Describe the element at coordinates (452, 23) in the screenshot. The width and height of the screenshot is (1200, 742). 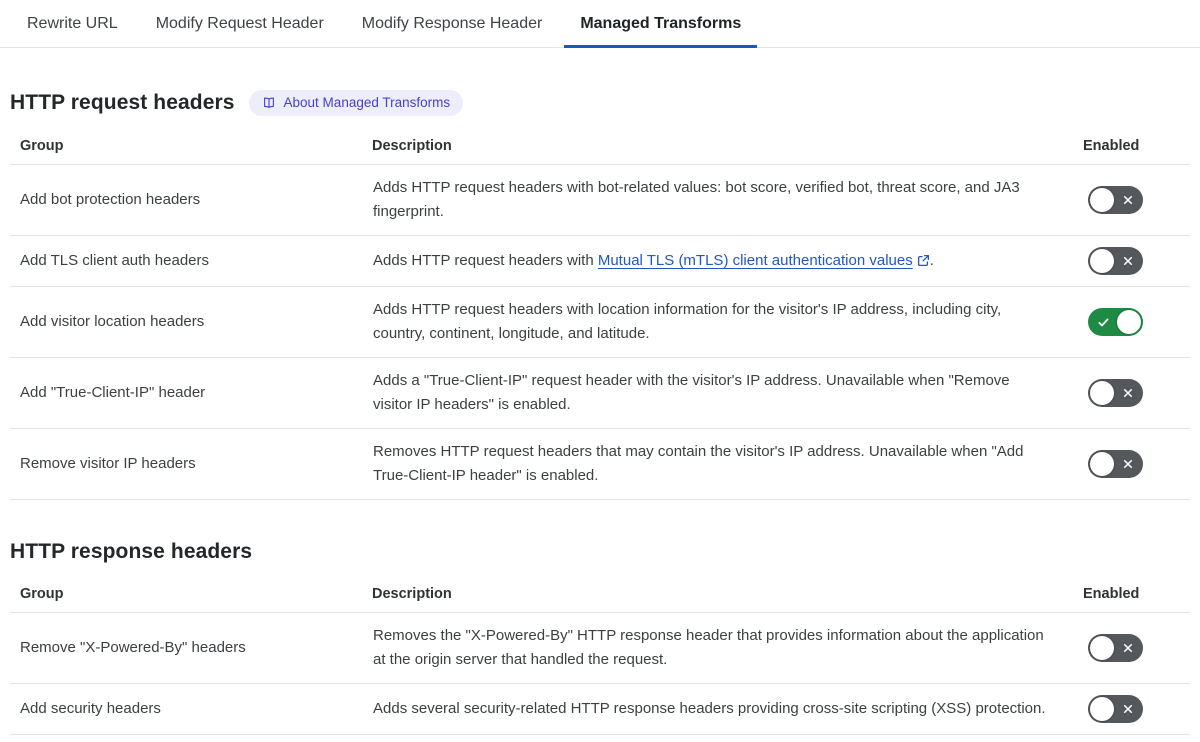
I see `tab-modify-response-header: Modify Response Header` at that location.